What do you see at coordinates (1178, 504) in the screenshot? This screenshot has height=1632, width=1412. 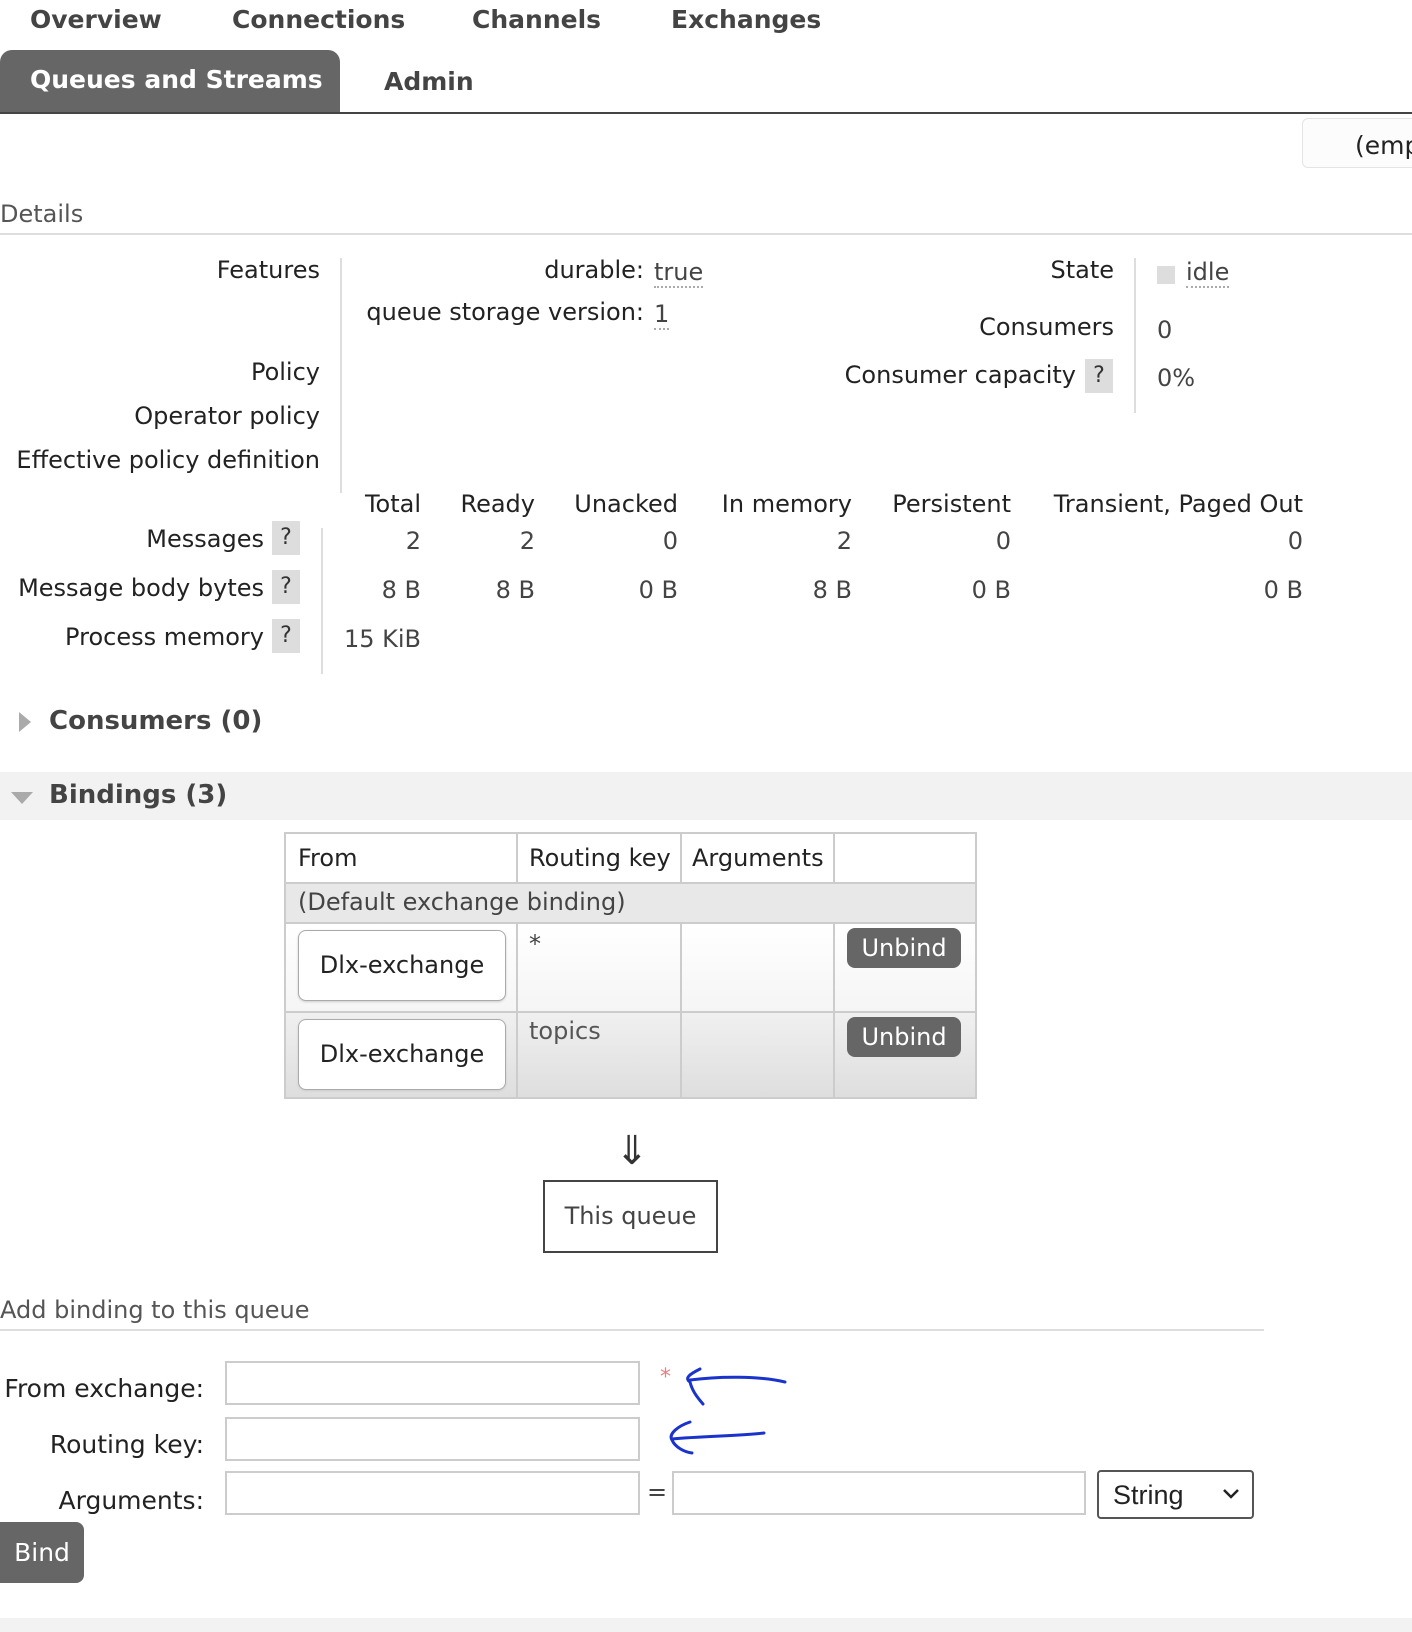 I see `col-transient-paged-out: Transient, Paged Out` at bounding box center [1178, 504].